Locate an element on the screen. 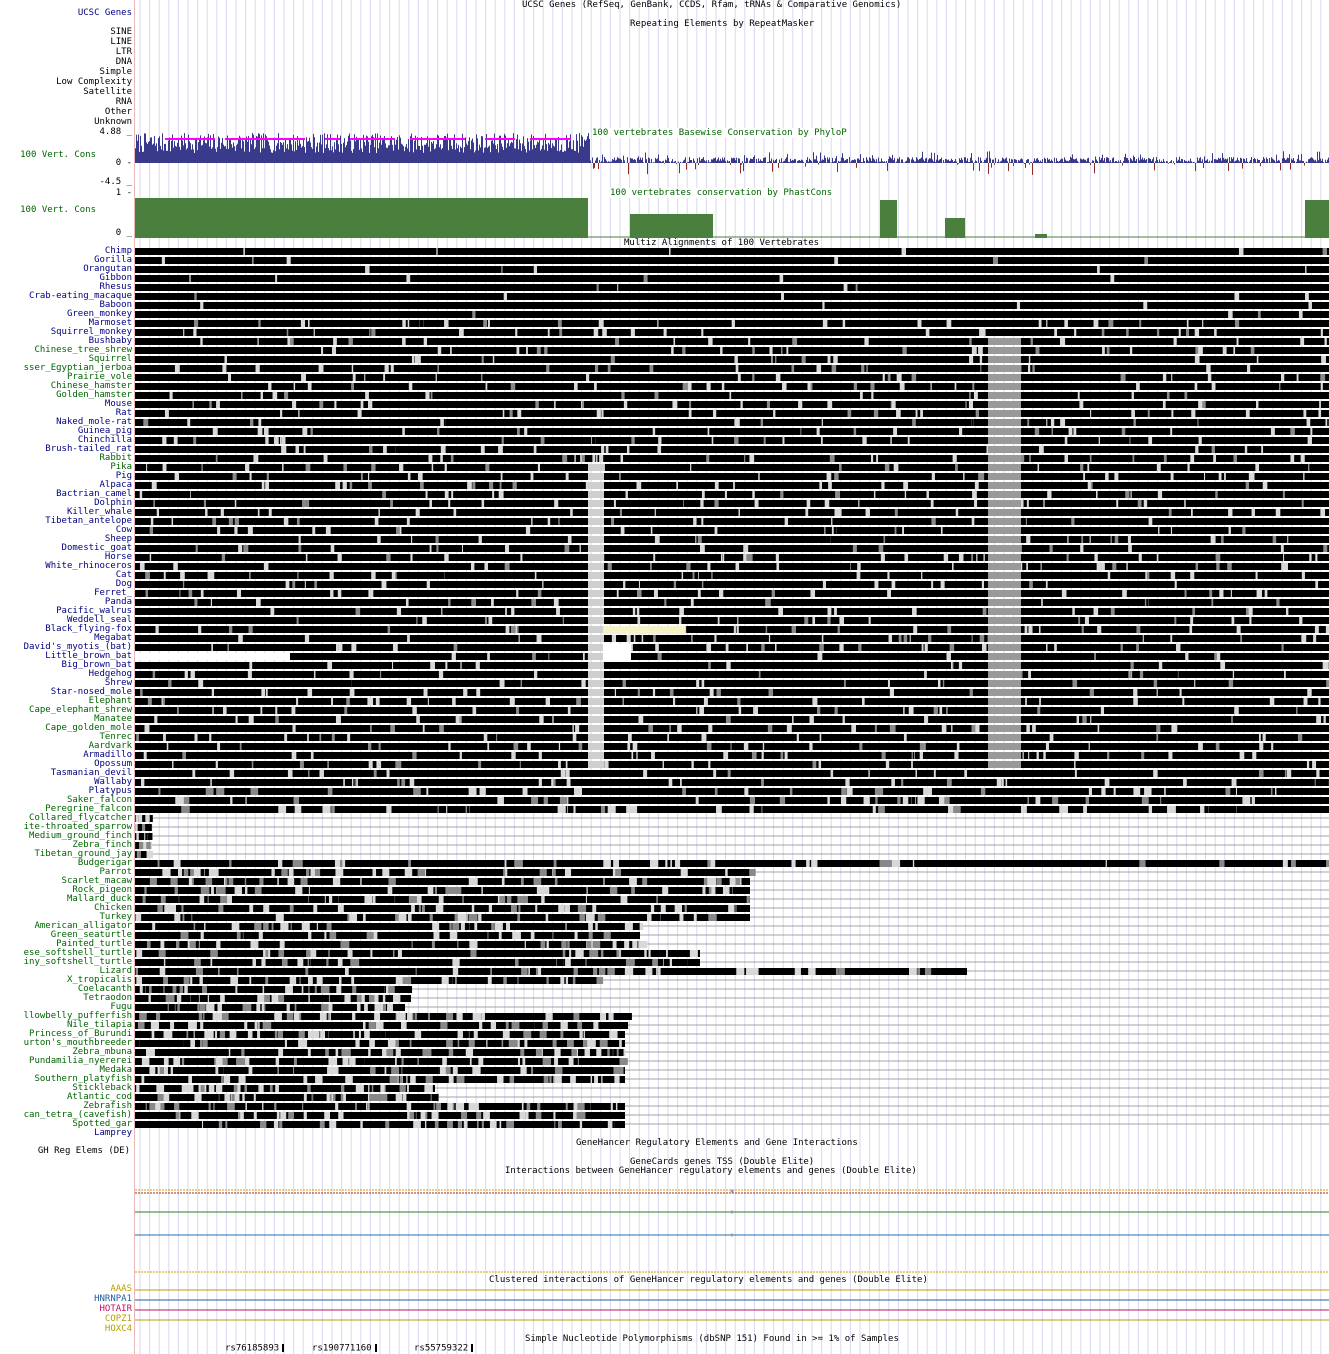 The image size is (1329, 1354). ucsc-genes-label: UCSC Genes is located at coordinates (105, 13).